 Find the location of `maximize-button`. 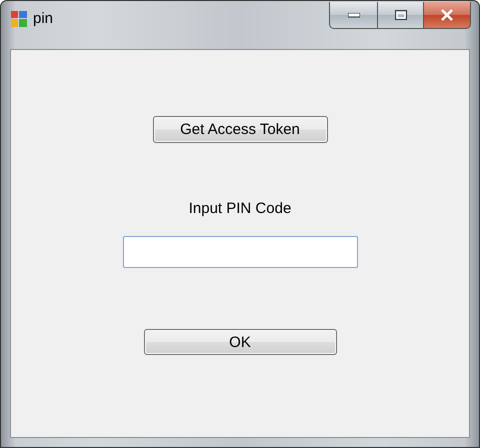

maximize-button is located at coordinates (401, 15).